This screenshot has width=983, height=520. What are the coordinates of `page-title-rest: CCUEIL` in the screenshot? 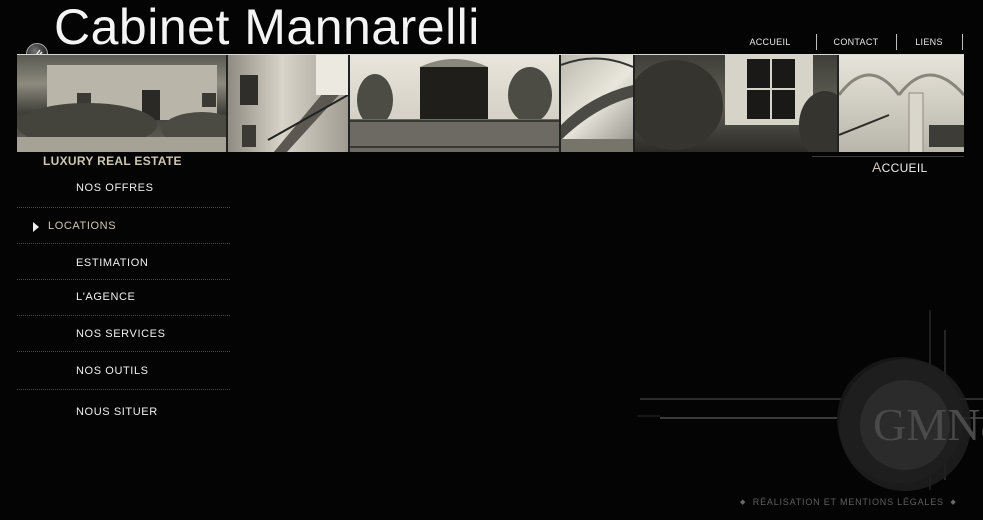 It's located at (904, 168).